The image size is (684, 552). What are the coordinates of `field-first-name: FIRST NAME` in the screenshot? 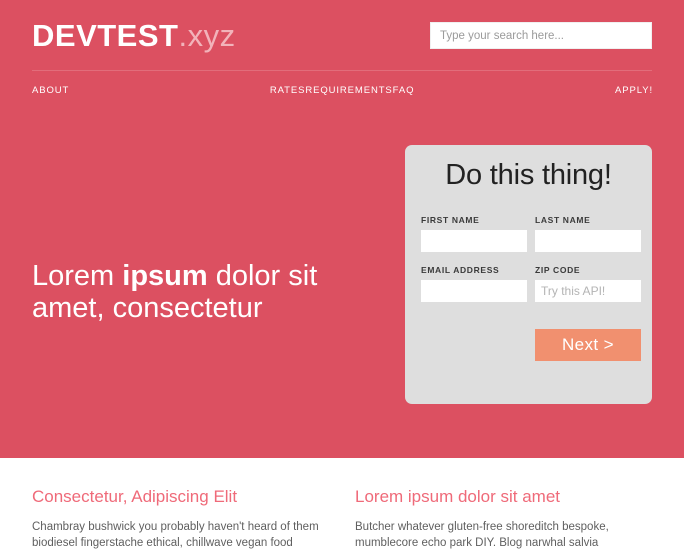 It's located at (474, 233).